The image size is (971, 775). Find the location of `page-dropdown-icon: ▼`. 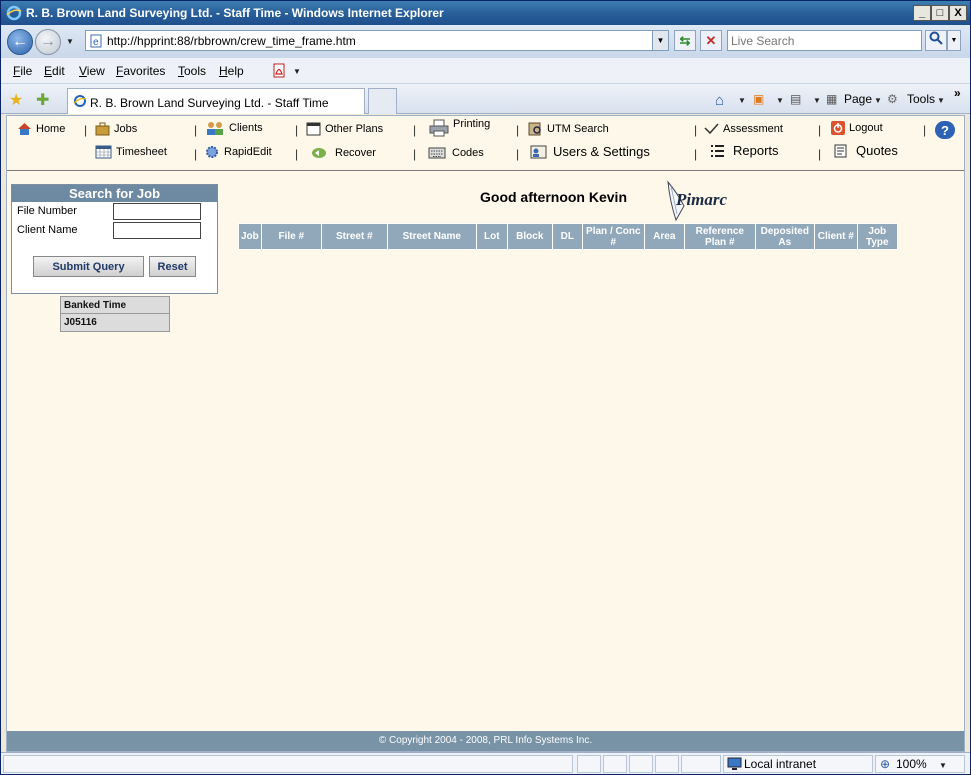

page-dropdown-icon: ▼ is located at coordinates (878, 100).